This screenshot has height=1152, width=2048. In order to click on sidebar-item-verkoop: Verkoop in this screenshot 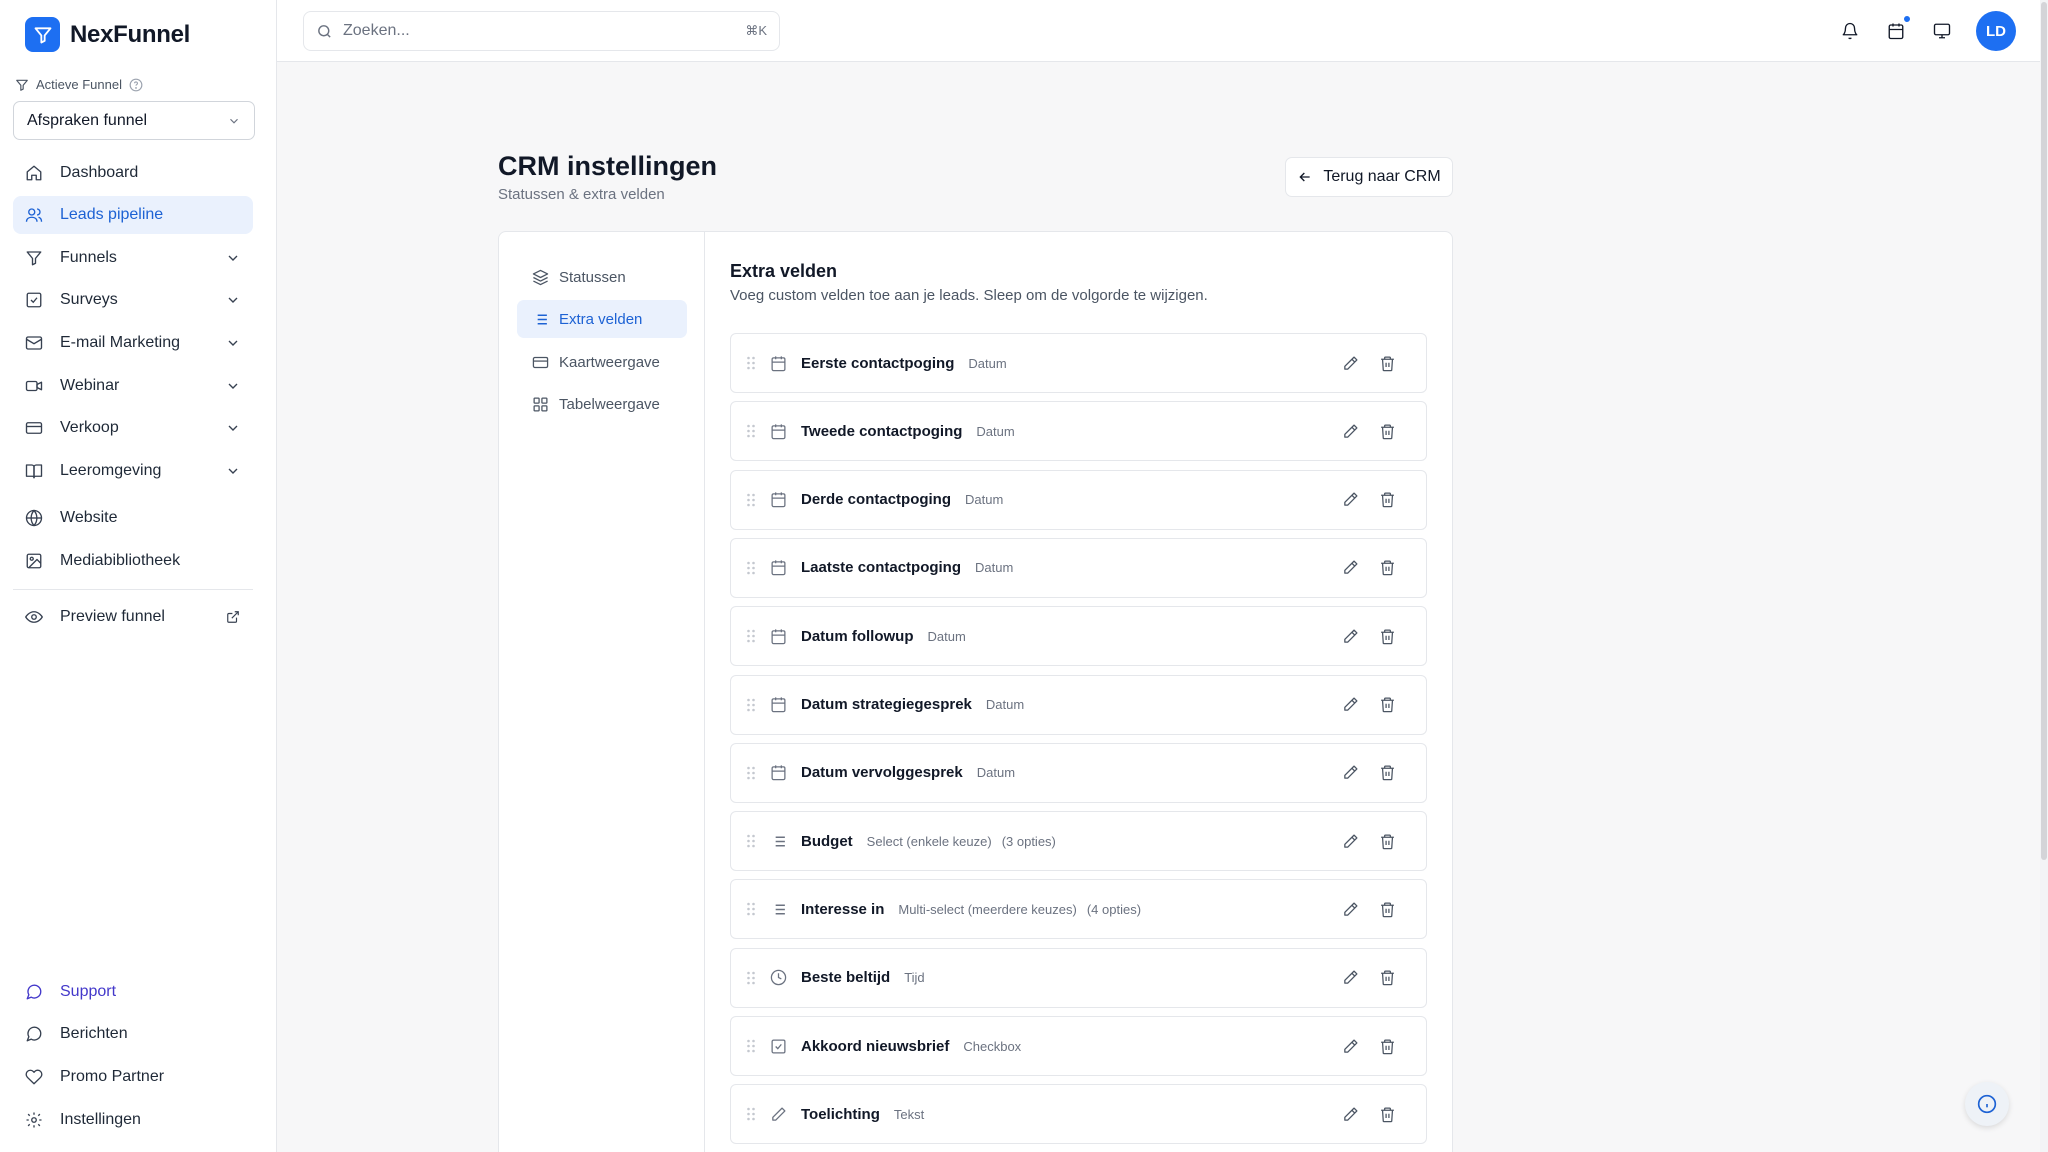, I will do `click(133, 428)`.